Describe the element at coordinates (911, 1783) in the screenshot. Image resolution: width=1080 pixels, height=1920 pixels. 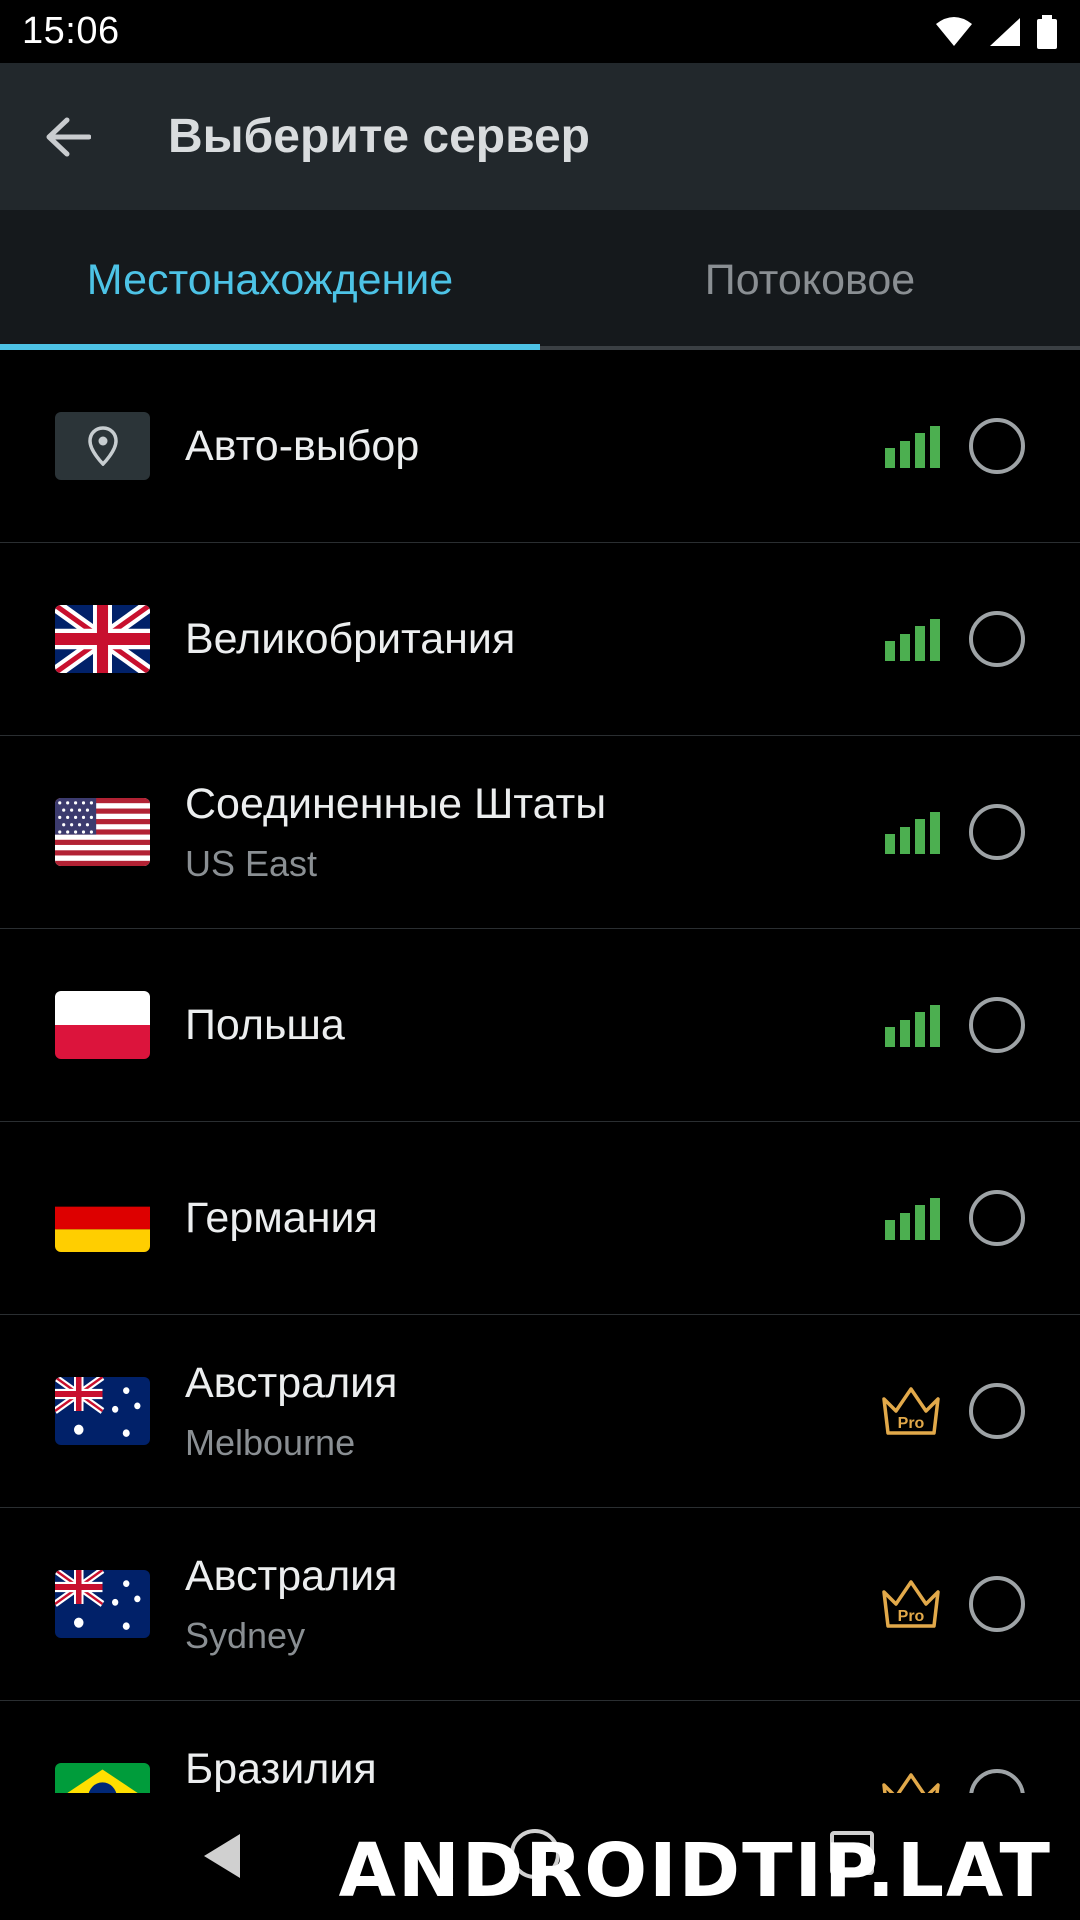
I see `pro-crown-icon` at that location.